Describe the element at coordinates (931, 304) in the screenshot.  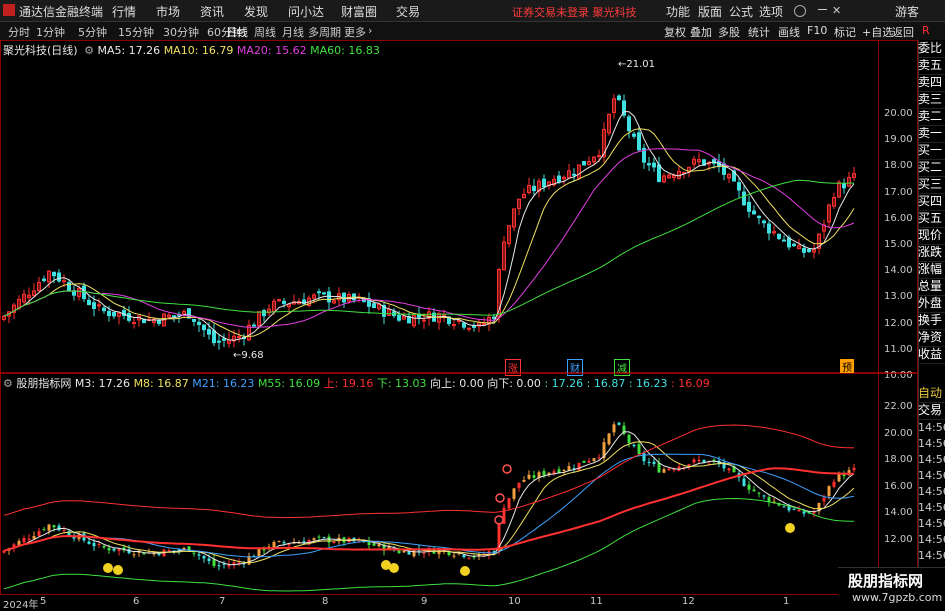
I see `quote-row-15: 外盘` at that location.